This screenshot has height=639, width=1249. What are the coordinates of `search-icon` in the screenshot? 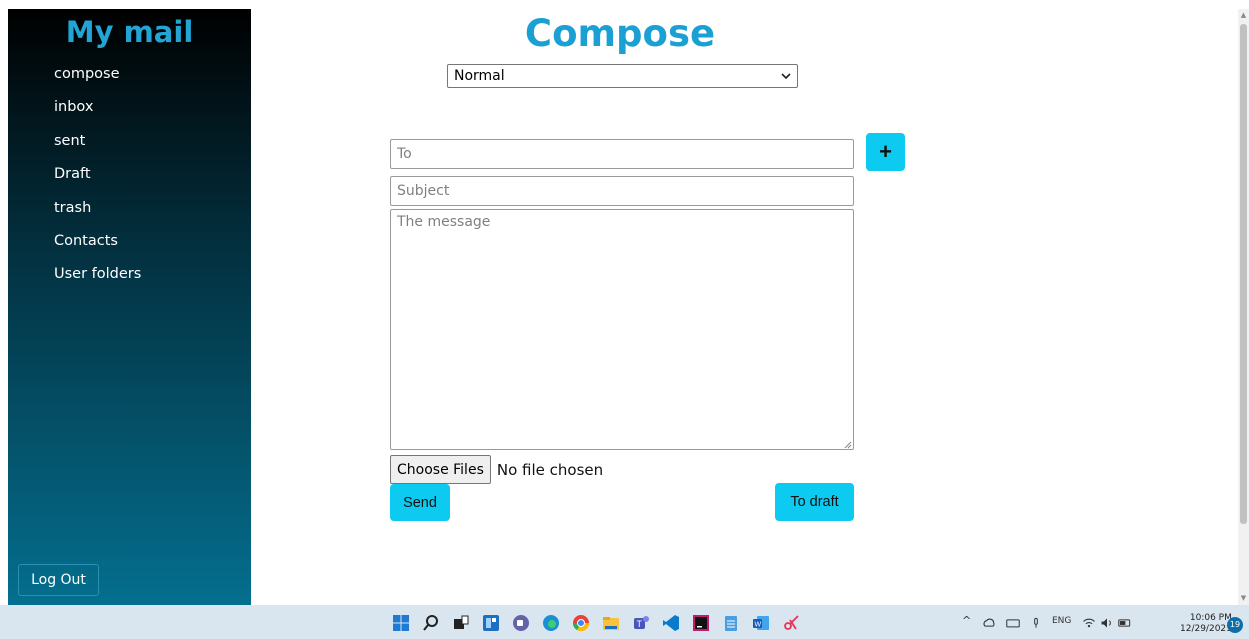 It's located at (431, 623).